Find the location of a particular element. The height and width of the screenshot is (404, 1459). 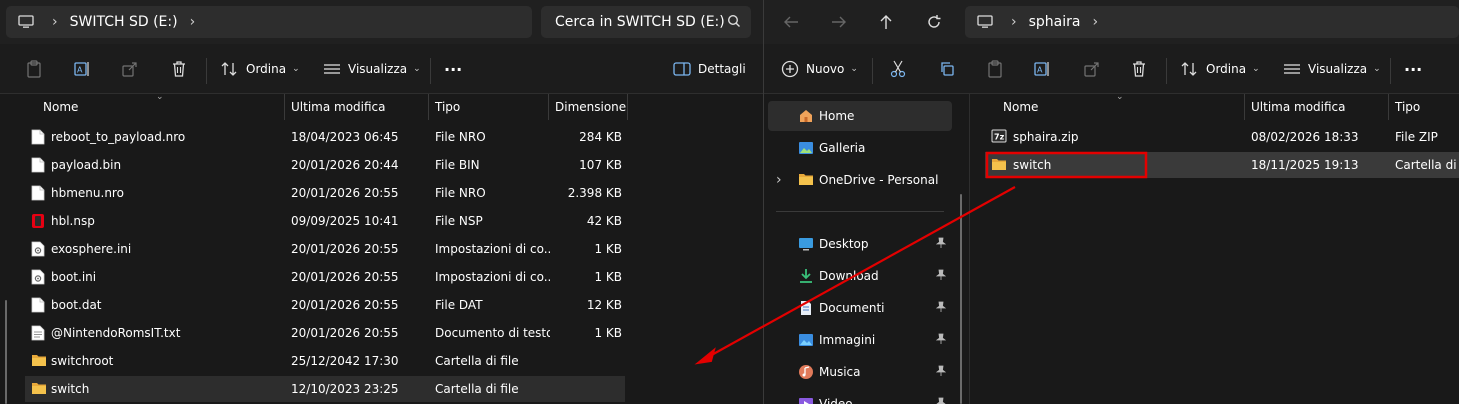

refresh-button is located at coordinates (934, 22).